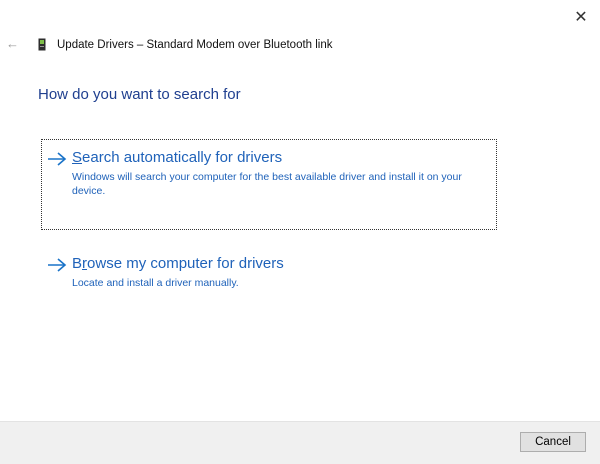 The height and width of the screenshot is (464, 600). What do you see at coordinates (178, 263) in the screenshot?
I see `browse-computer-title: Browse my computer for drivers` at bounding box center [178, 263].